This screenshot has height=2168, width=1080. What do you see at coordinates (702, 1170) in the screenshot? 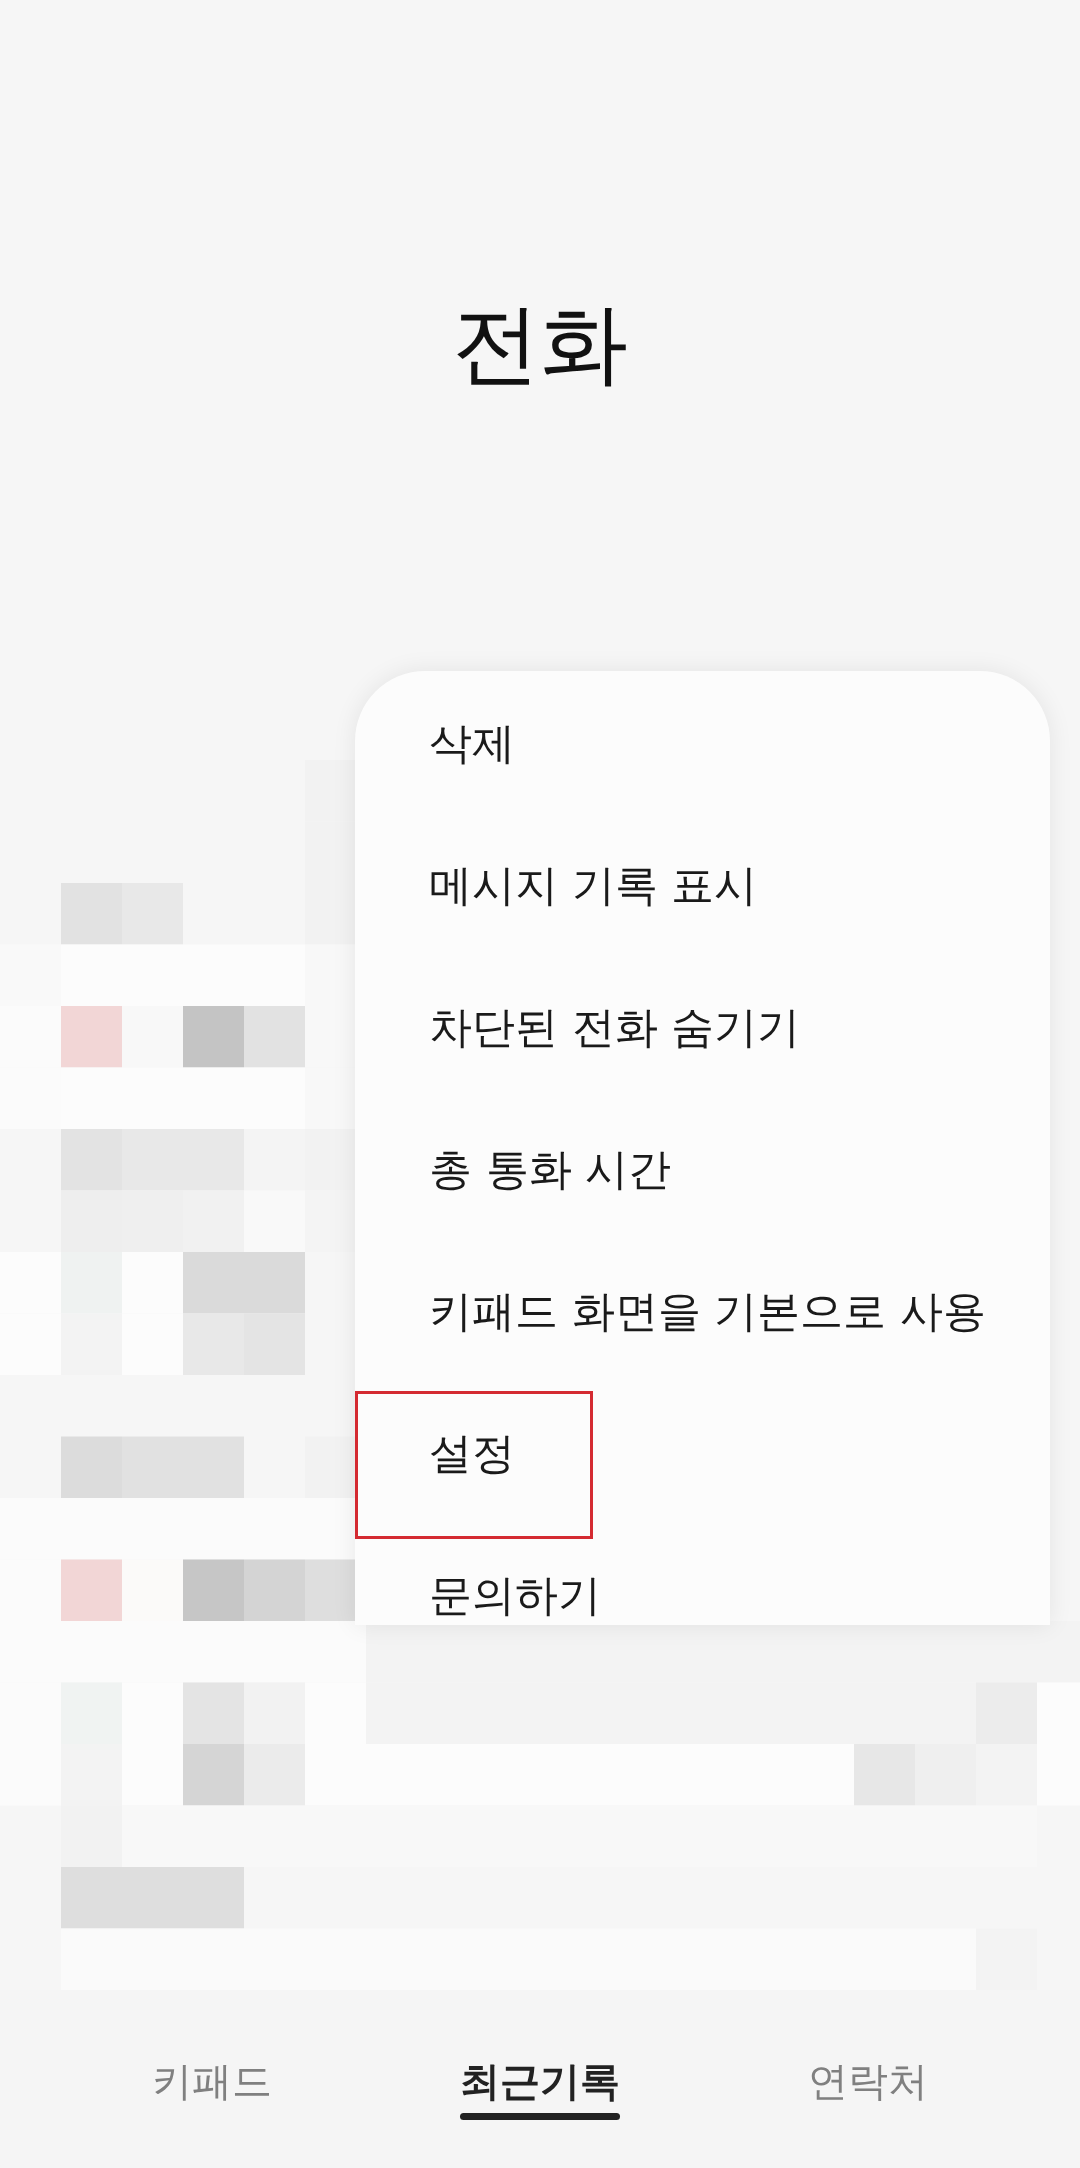
I see `menu-item: 총 통화 시간` at bounding box center [702, 1170].